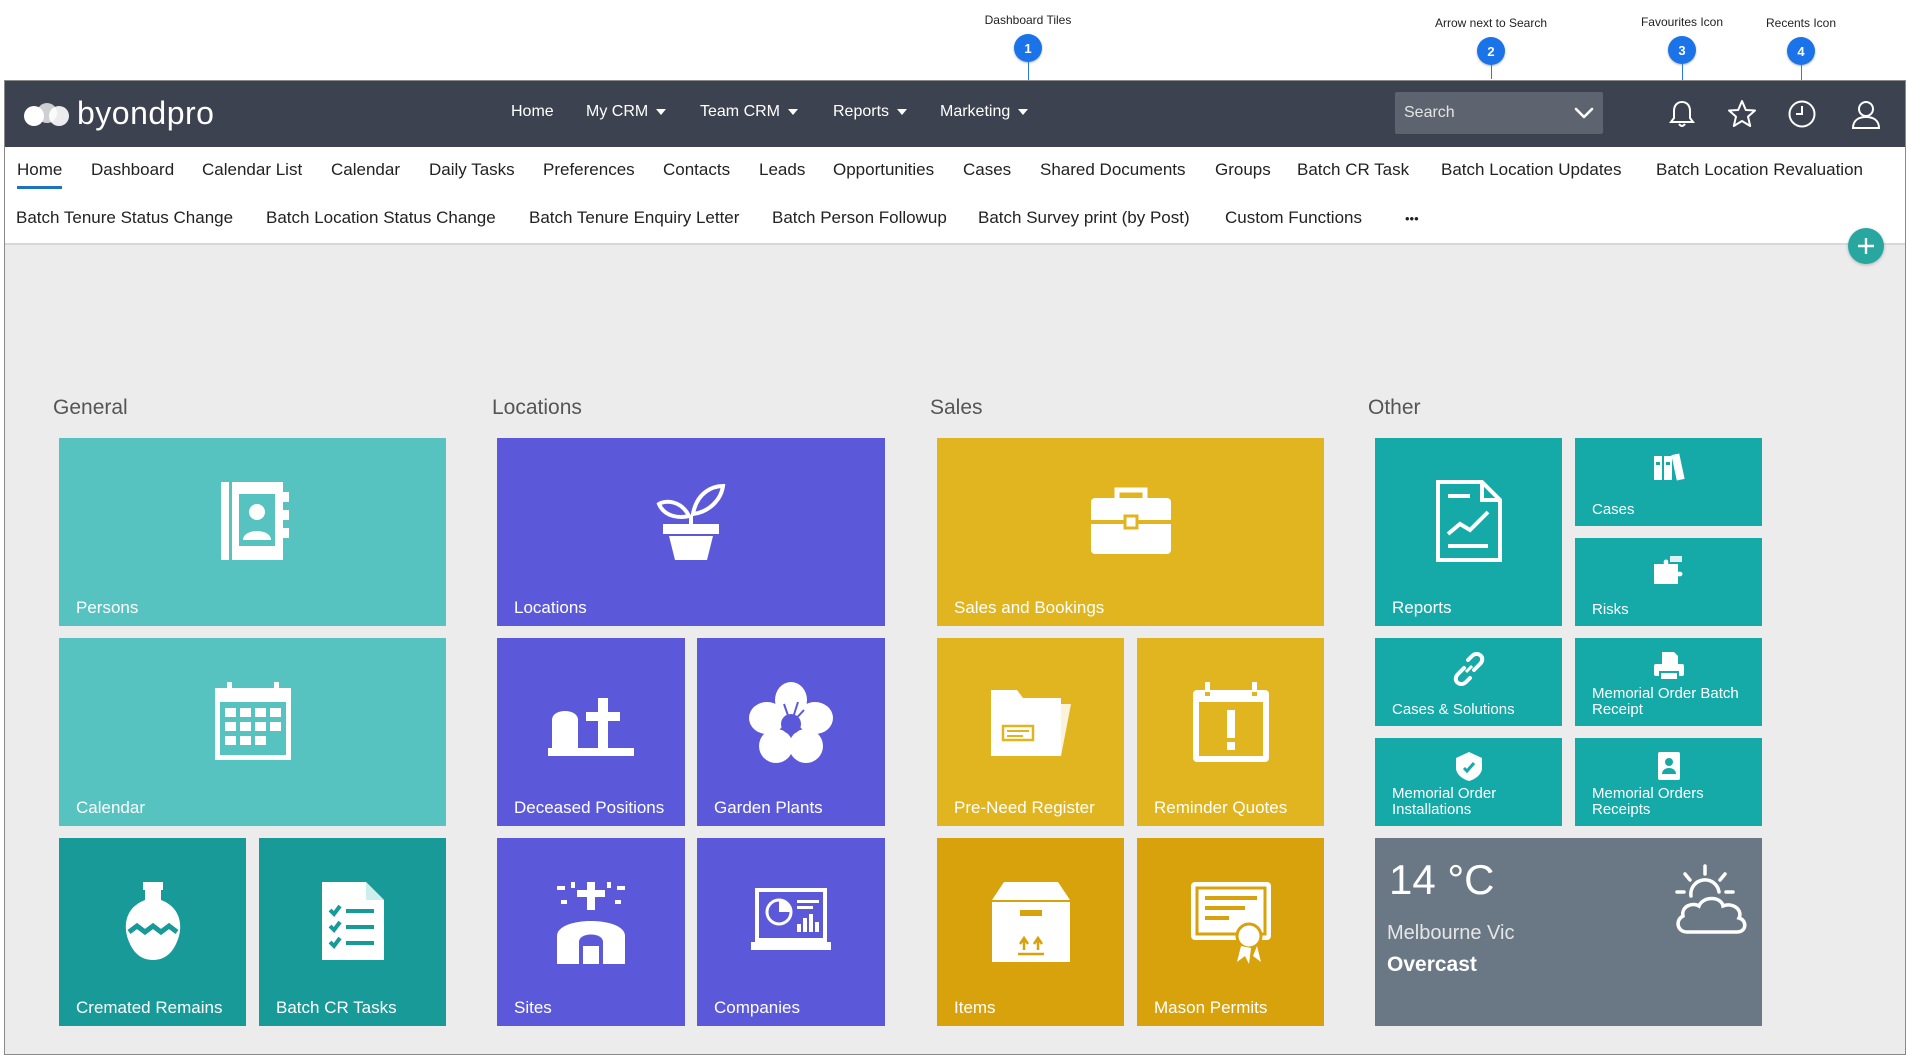  What do you see at coordinates (365, 170) in the screenshot?
I see `tab-calendar: Calendar` at bounding box center [365, 170].